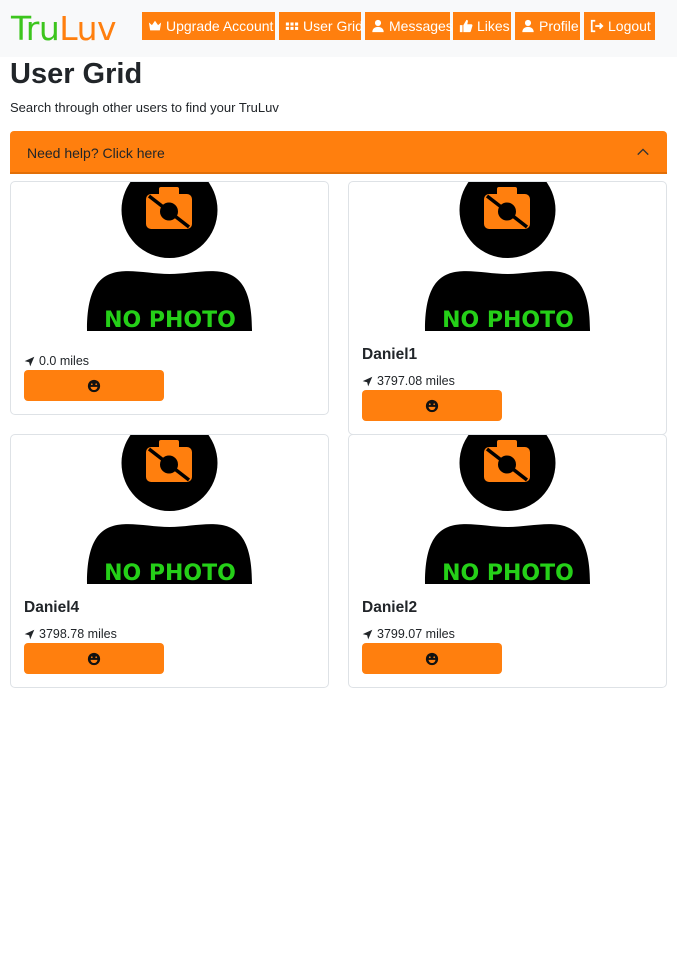 Image resolution: width=677 pixels, height=974 pixels. I want to click on logo-part-luv: Luv, so click(88, 28).